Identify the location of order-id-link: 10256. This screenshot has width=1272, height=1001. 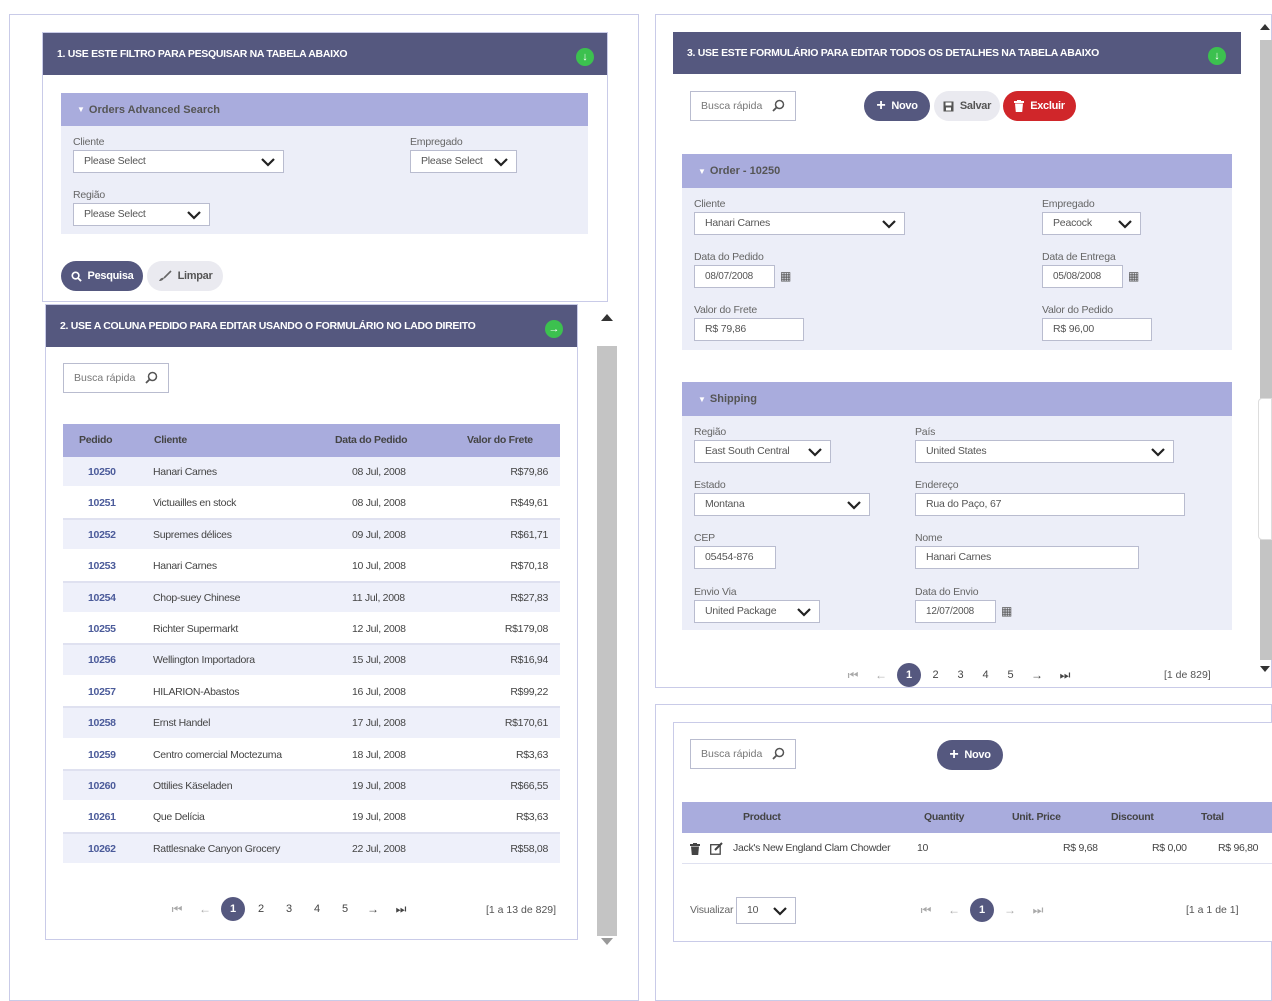
(102, 660).